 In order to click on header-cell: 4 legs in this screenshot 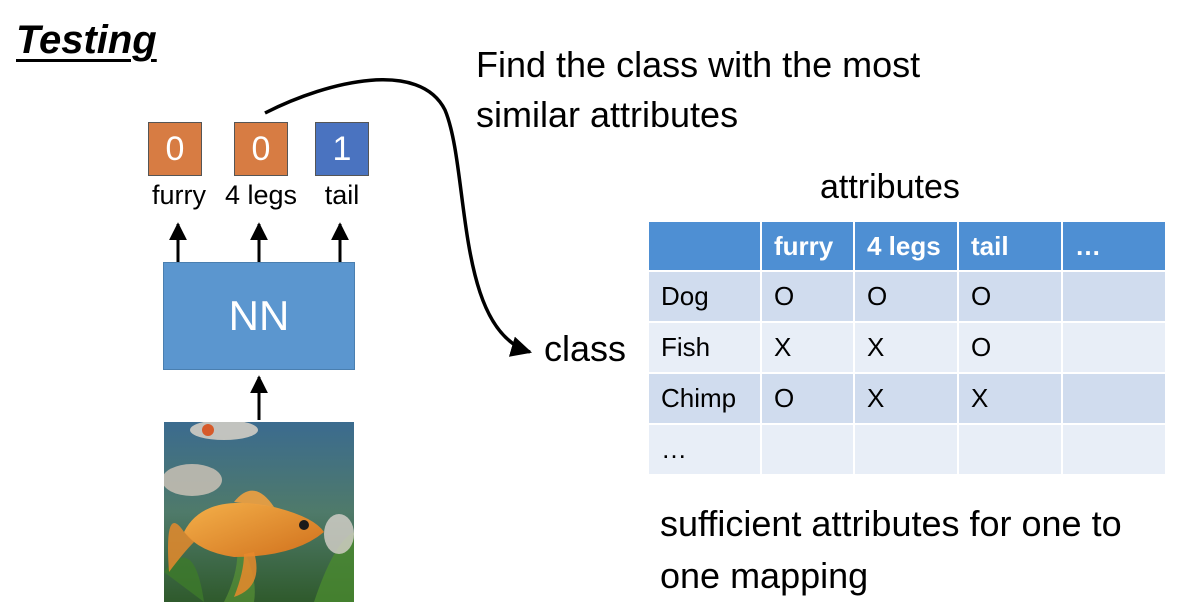, I will do `click(906, 246)`.